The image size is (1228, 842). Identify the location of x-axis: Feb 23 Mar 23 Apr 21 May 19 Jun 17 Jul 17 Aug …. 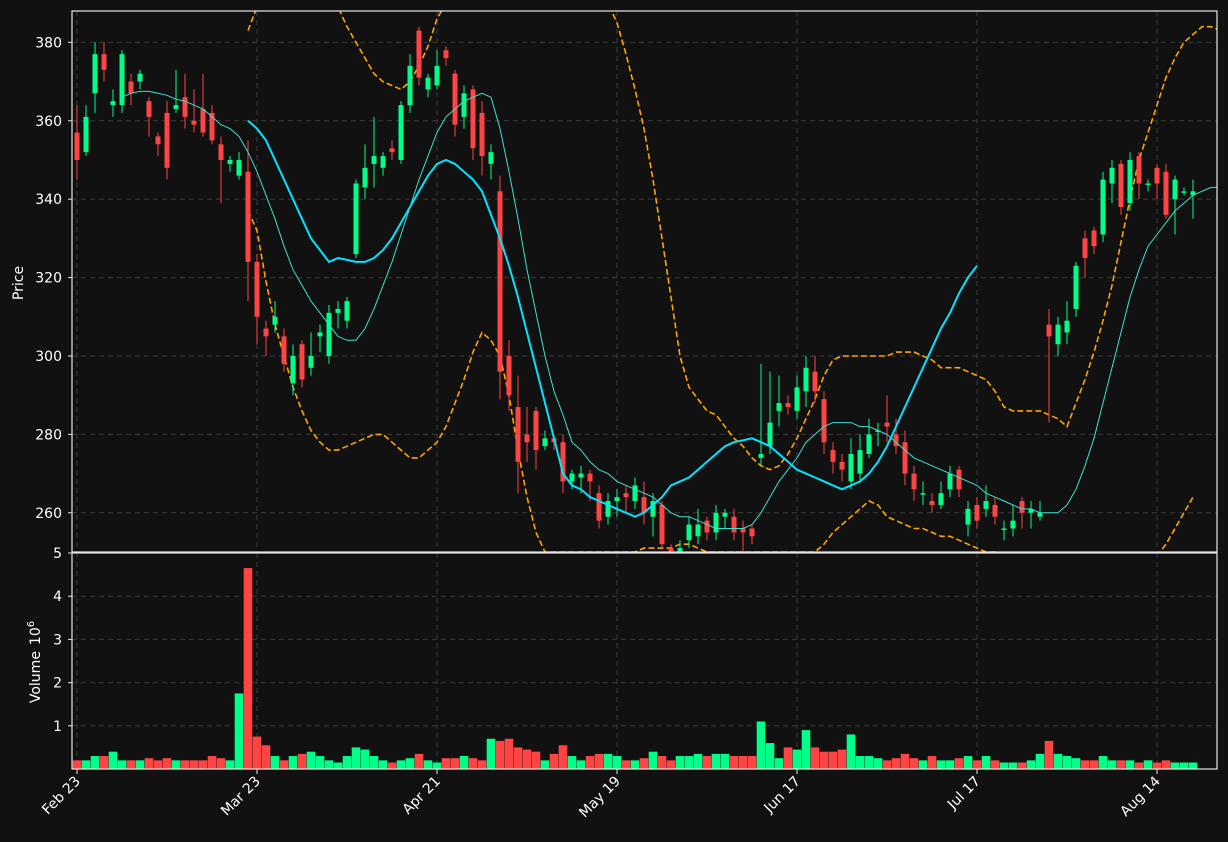
(601, 795).